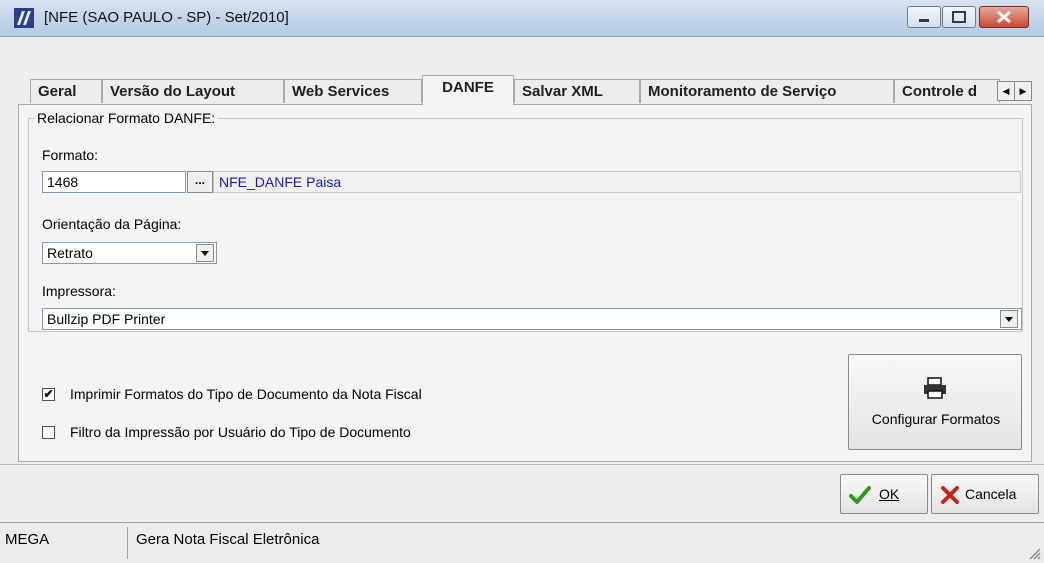 The height and width of the screenshot is (563, 1044). I want to click on maximize-icon, so click(959, 17).